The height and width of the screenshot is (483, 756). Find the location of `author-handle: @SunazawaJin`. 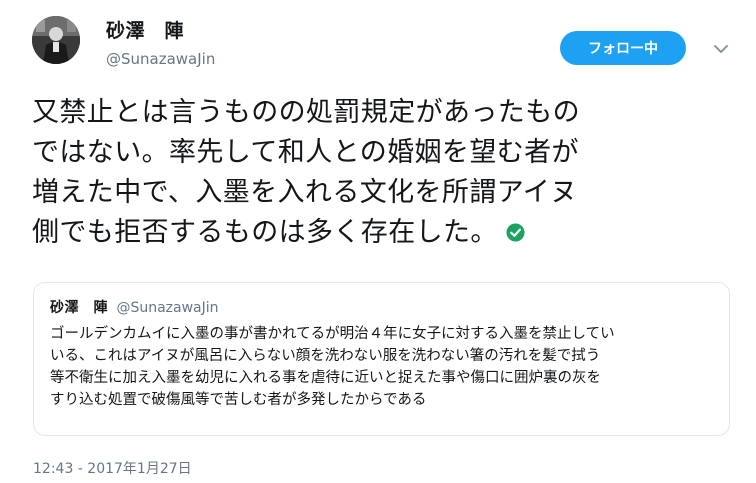

author-handle: @SunazawaJin is located at coordinates (160, 59).